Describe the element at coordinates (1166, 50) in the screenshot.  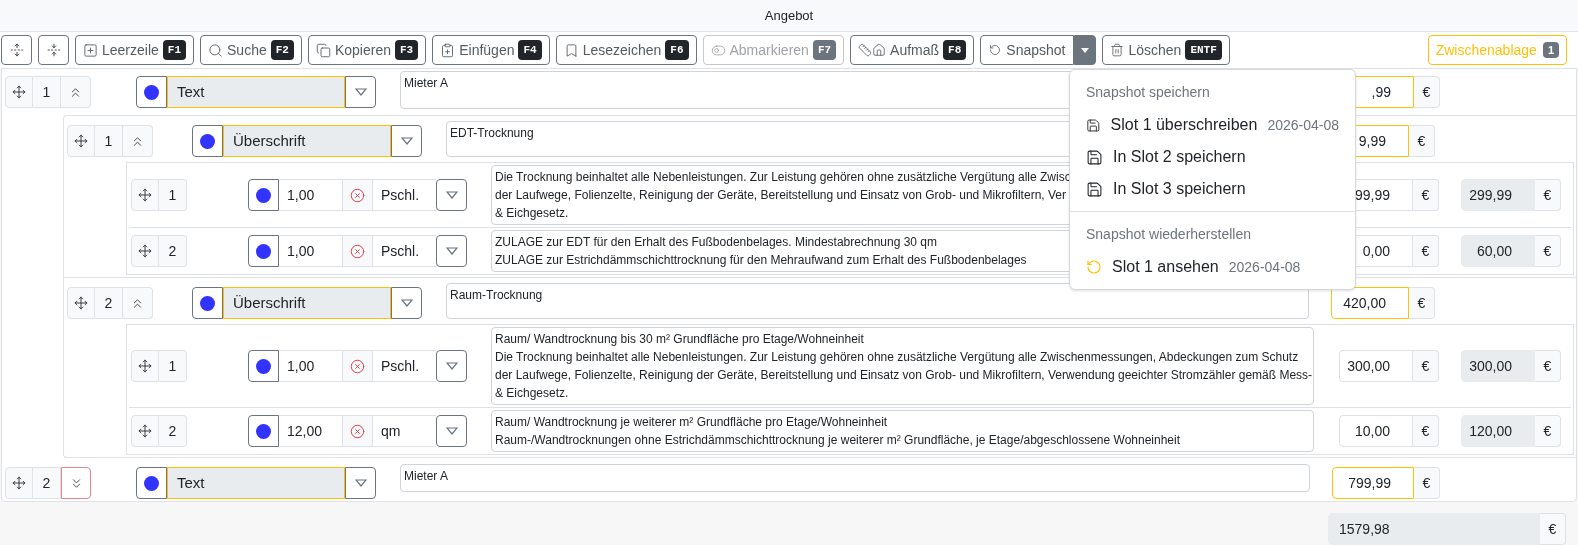
I see `delete-button: Löschen ENTF` at that location.